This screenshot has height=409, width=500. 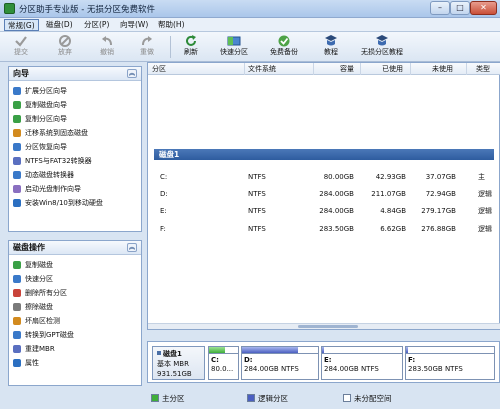 What do you see at coordinates (53, 189) in the screenshot?
I see `wizard-item-label: 启动光盘制作向导` at bounding box center [53, 189].